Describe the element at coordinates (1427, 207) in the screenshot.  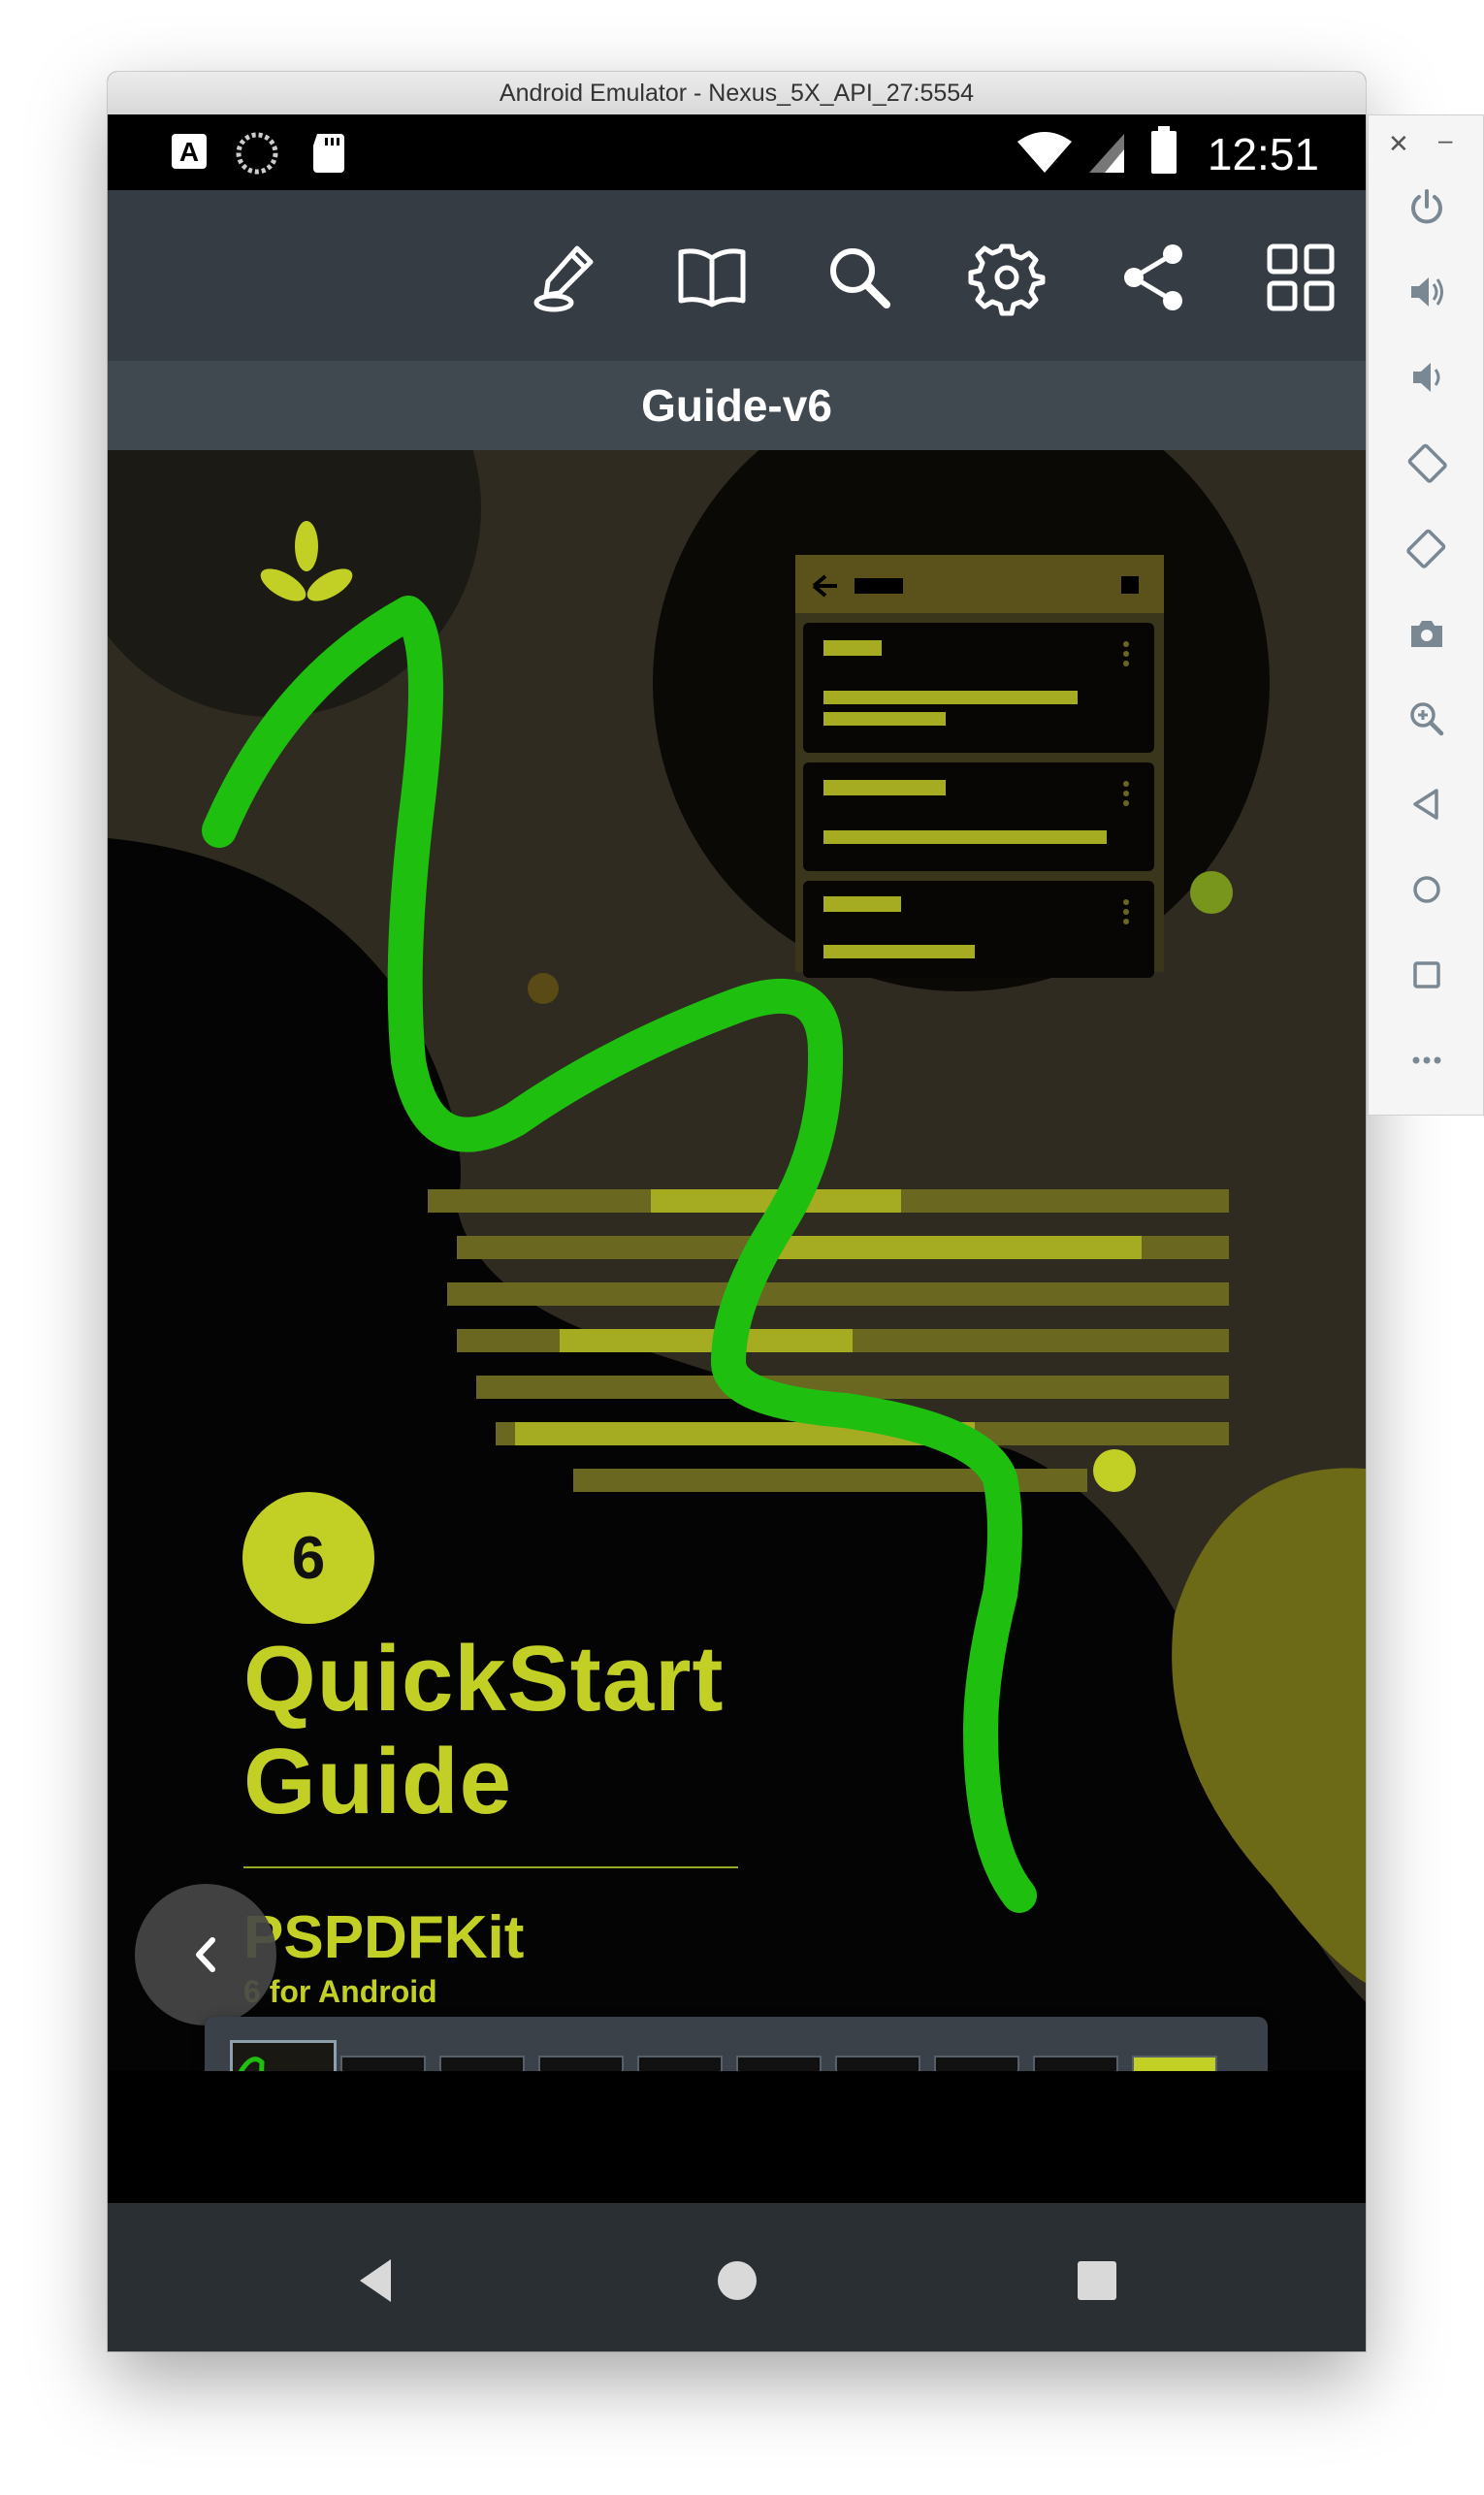
I see `power-icon` at that location.